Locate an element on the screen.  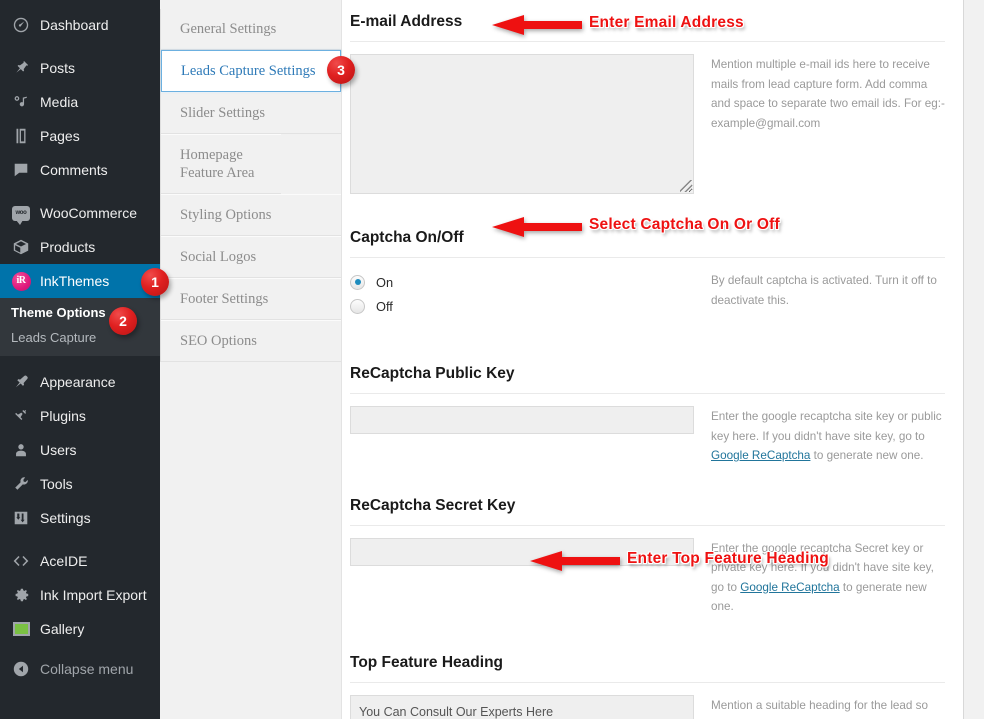
sidebar-item-label: Appearance is located at coordinates (78, 382).